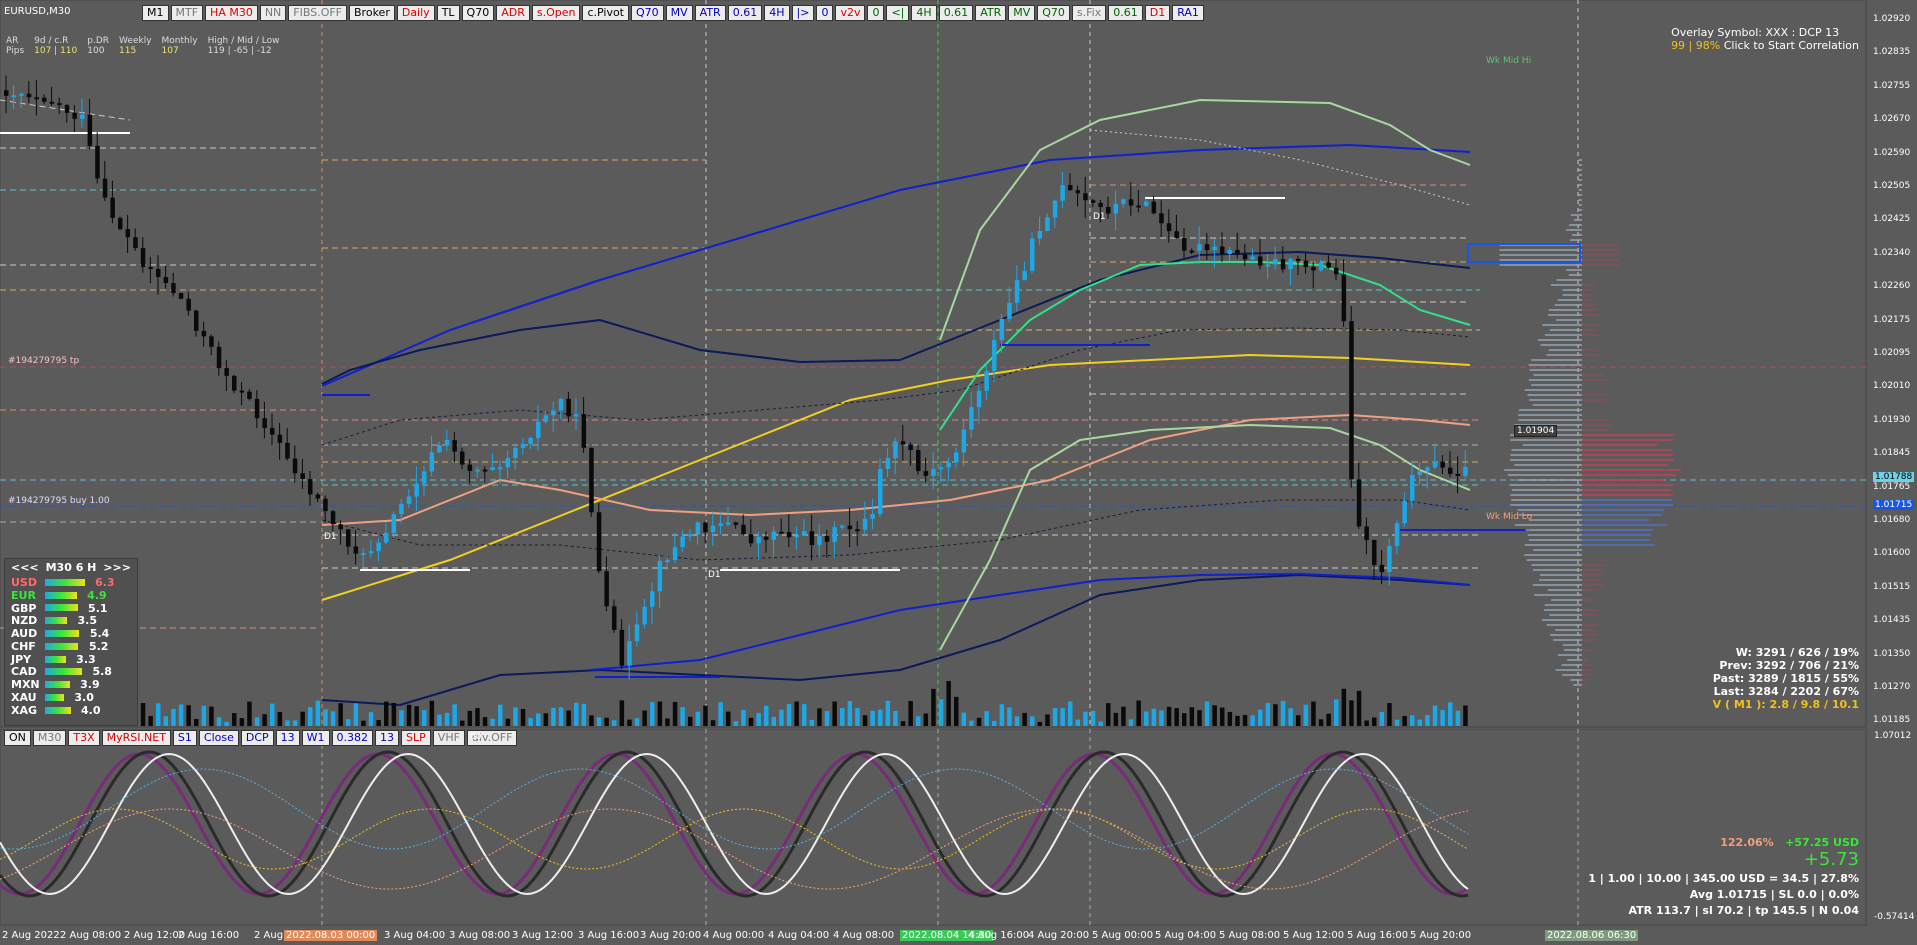 The image size is (1917, 945). I want to click on stat-v: V ( M1 ): 2.8 / 9.8 / 10.1, so click(1785, 704).